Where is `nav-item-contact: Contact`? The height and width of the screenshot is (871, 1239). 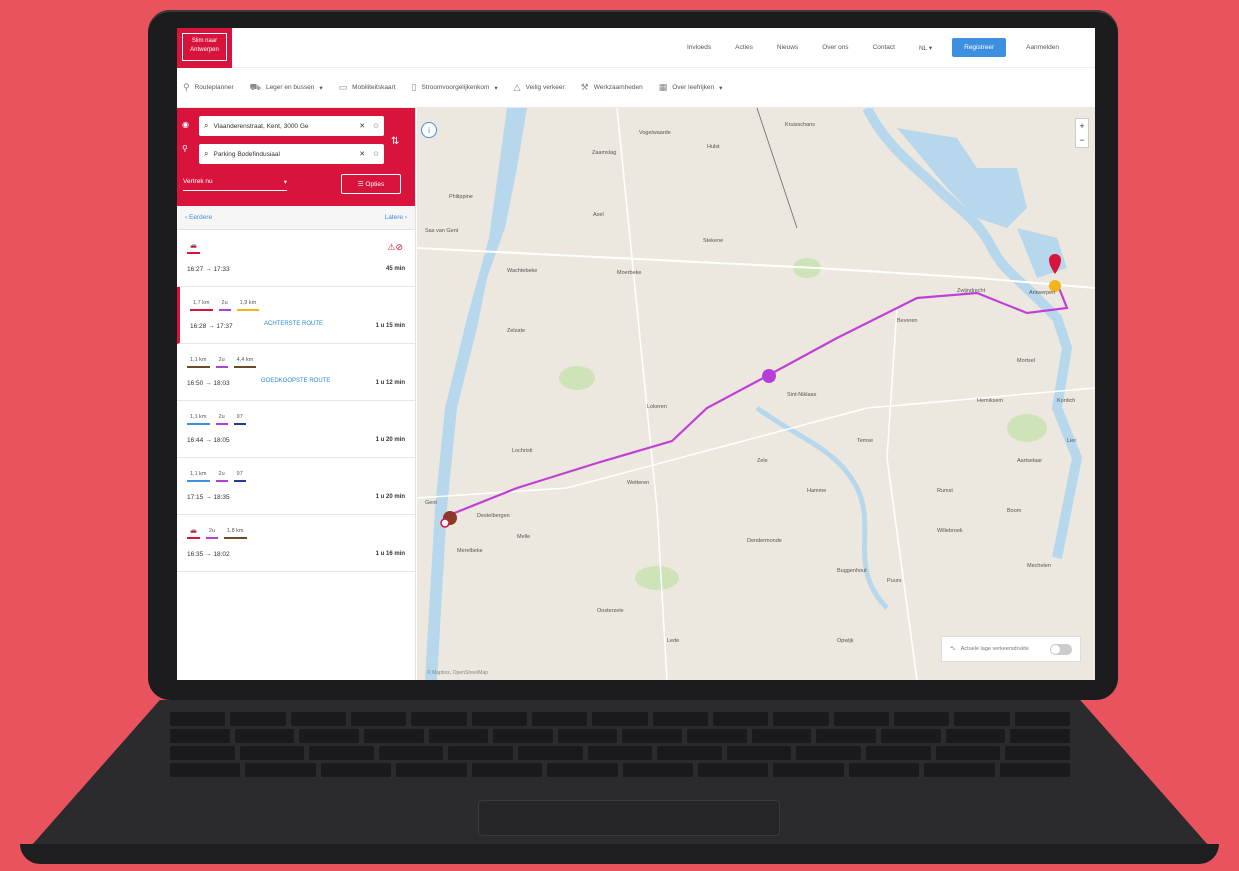
nav-item-contact: Contact is located at coordinates (884, 47).